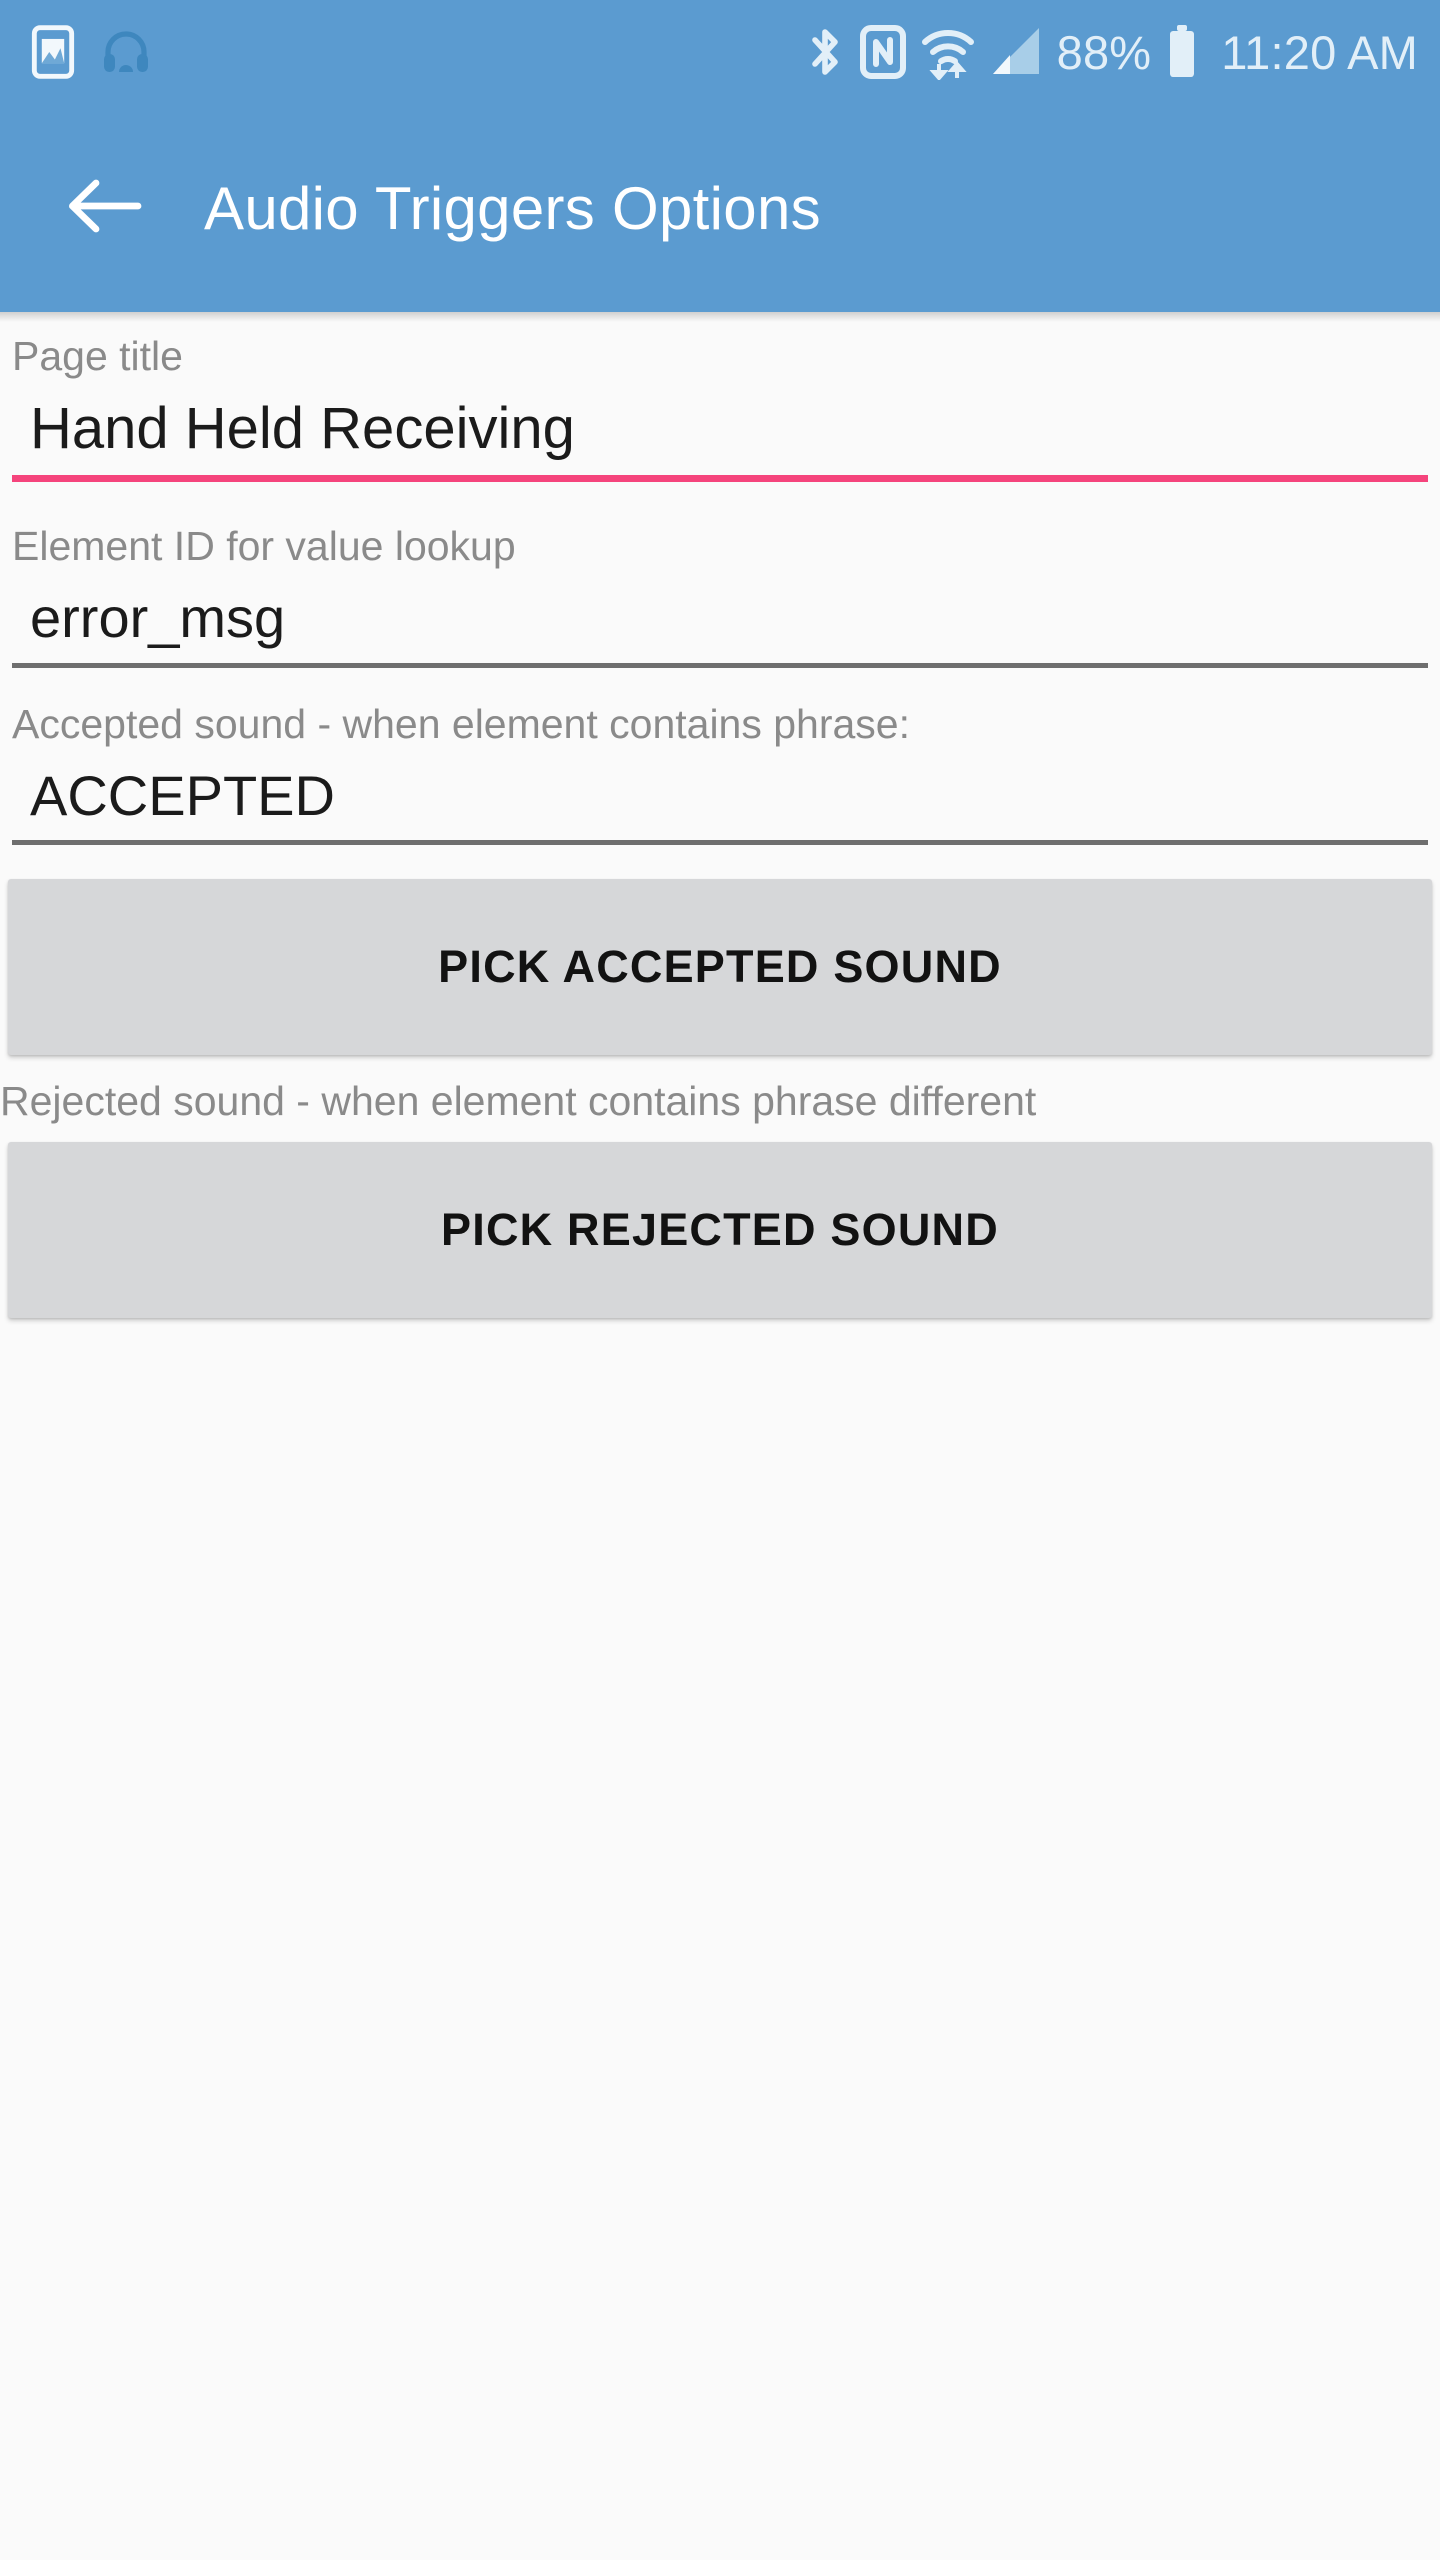 This screenshot has height=2560, width=1440. Describe the element at coordinates (53, 52) in the screenshot. I see `screenshot-image-icon` at that location.